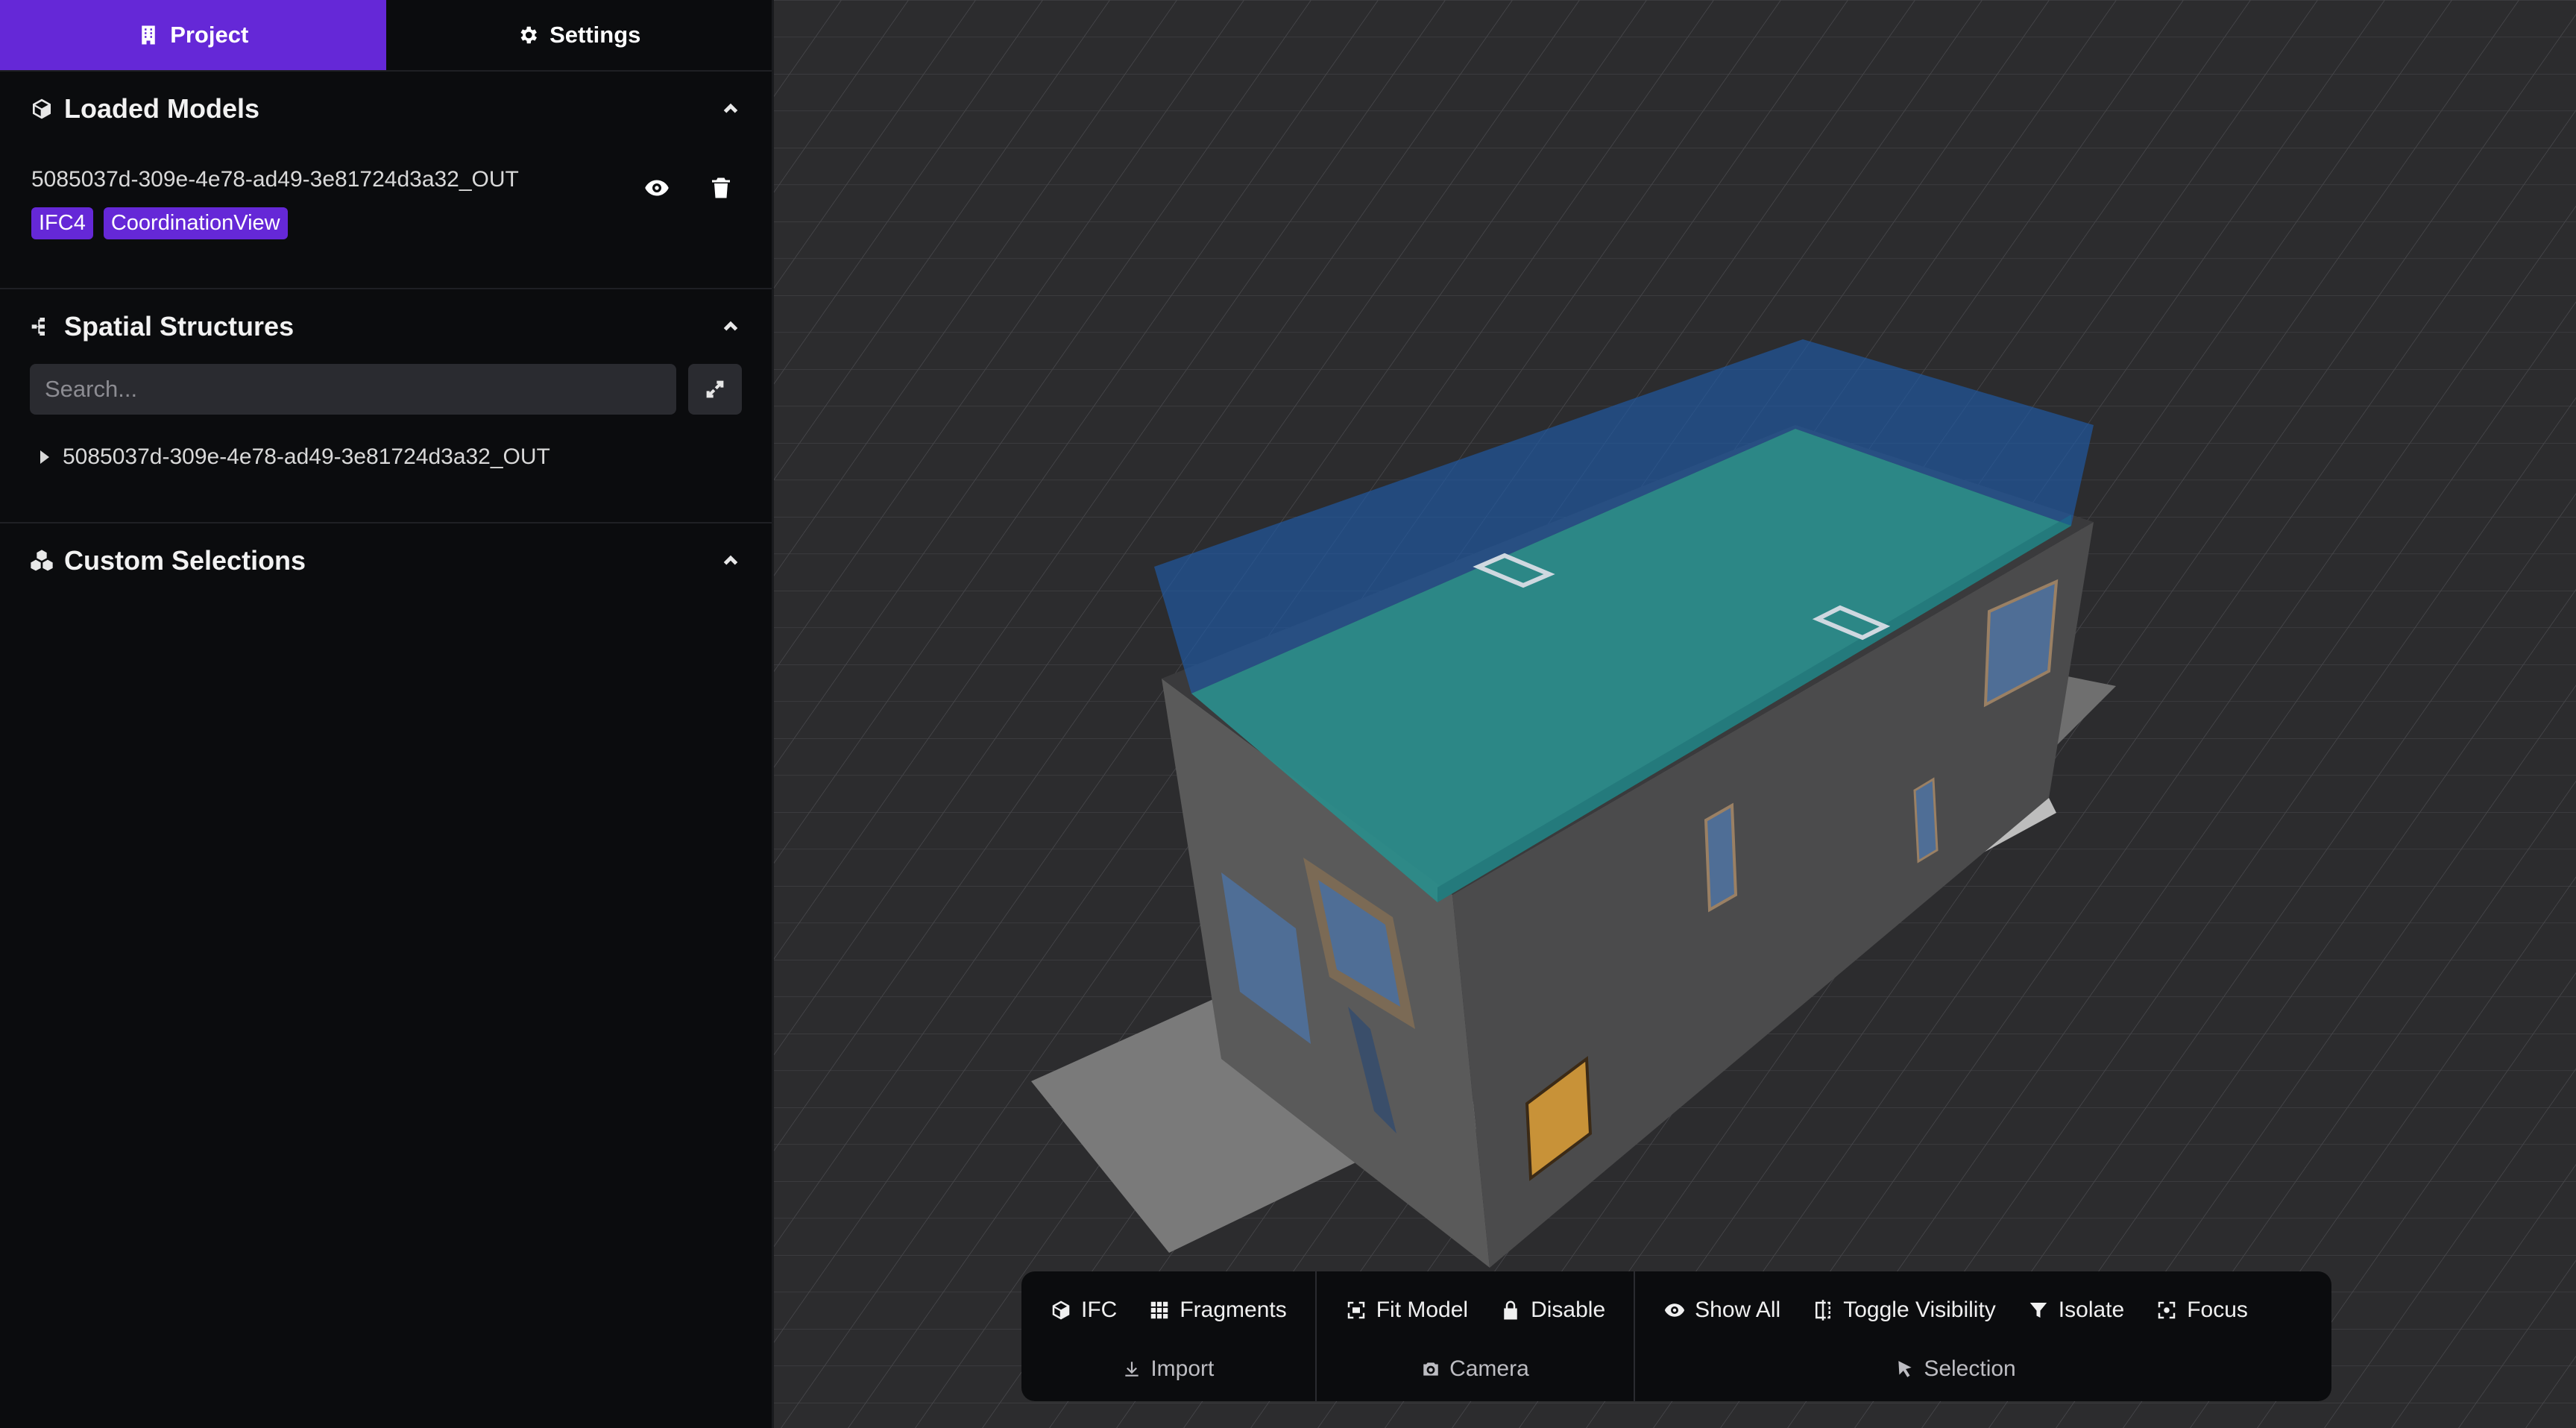  I want to click on badge-schema: IFC4, so click(62, 223).